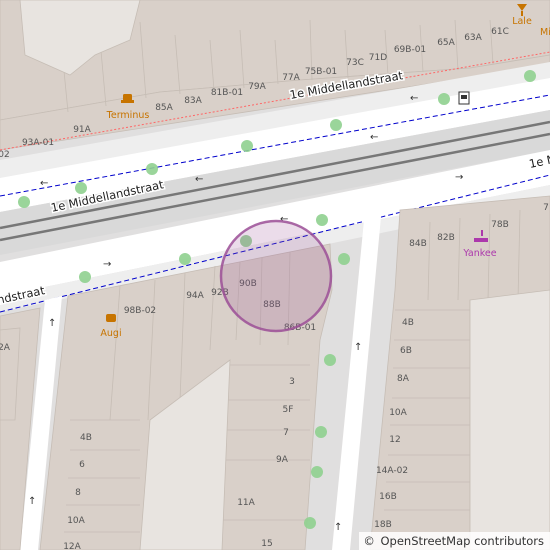  Describe the element at coordinates (479, 253) in the screenshot. I see `poi-label: Yankee` at that location.